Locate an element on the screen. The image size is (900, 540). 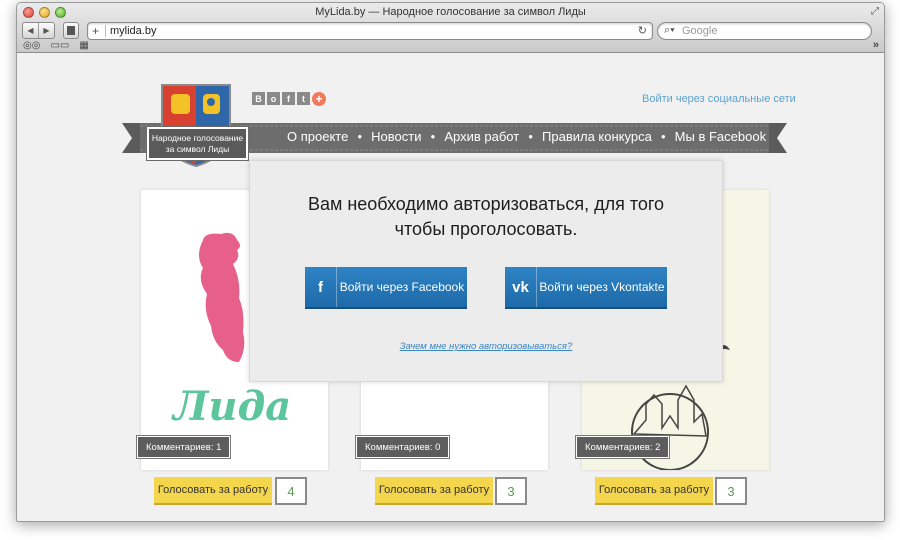
address-bar: + mylida.by ↻ is located at coordinates (370, 31).